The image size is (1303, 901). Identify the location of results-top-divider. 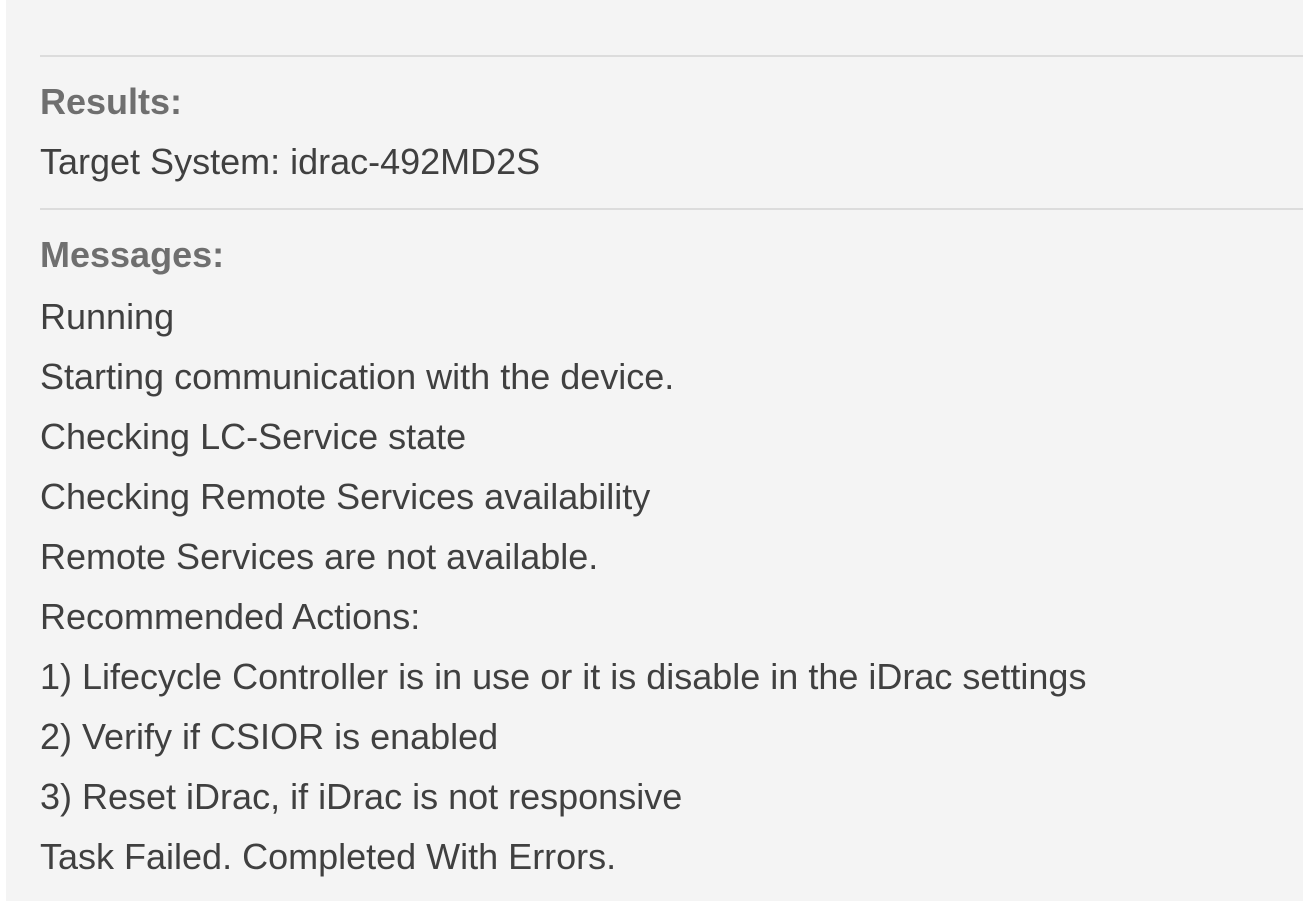
(671, 56).